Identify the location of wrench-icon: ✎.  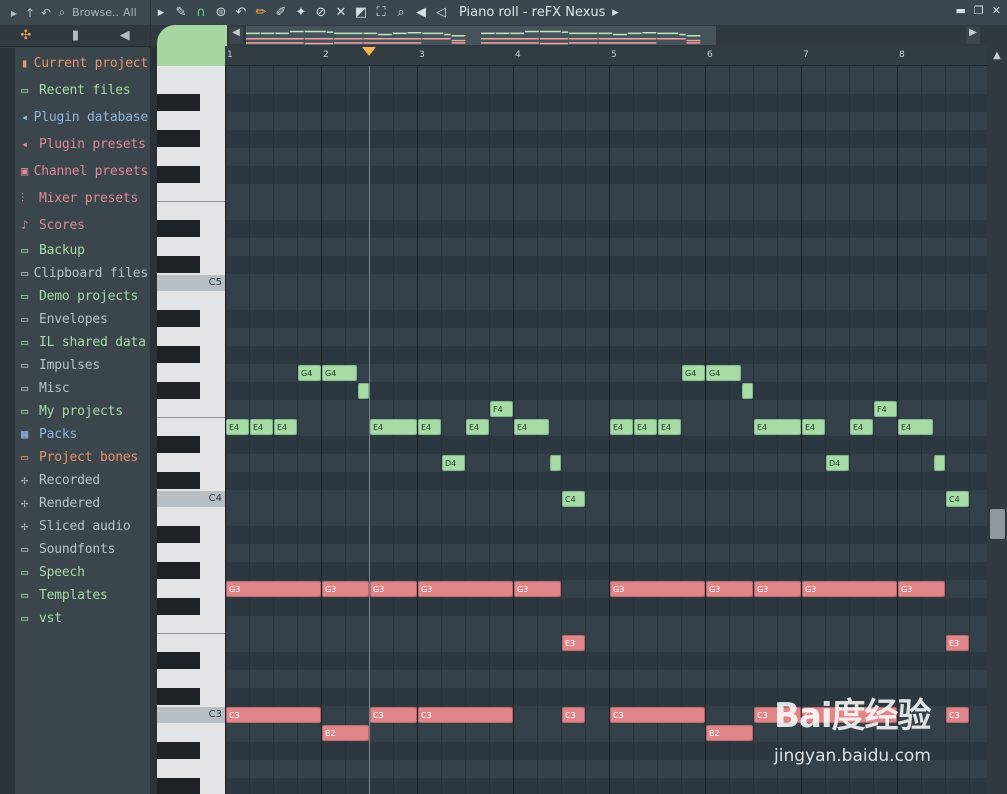
(181, 12).